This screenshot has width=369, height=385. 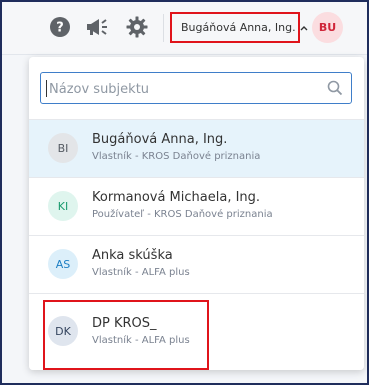 I want to click on subject-name: Bugáňová Anna, Ing., so click(x=160, y=139).